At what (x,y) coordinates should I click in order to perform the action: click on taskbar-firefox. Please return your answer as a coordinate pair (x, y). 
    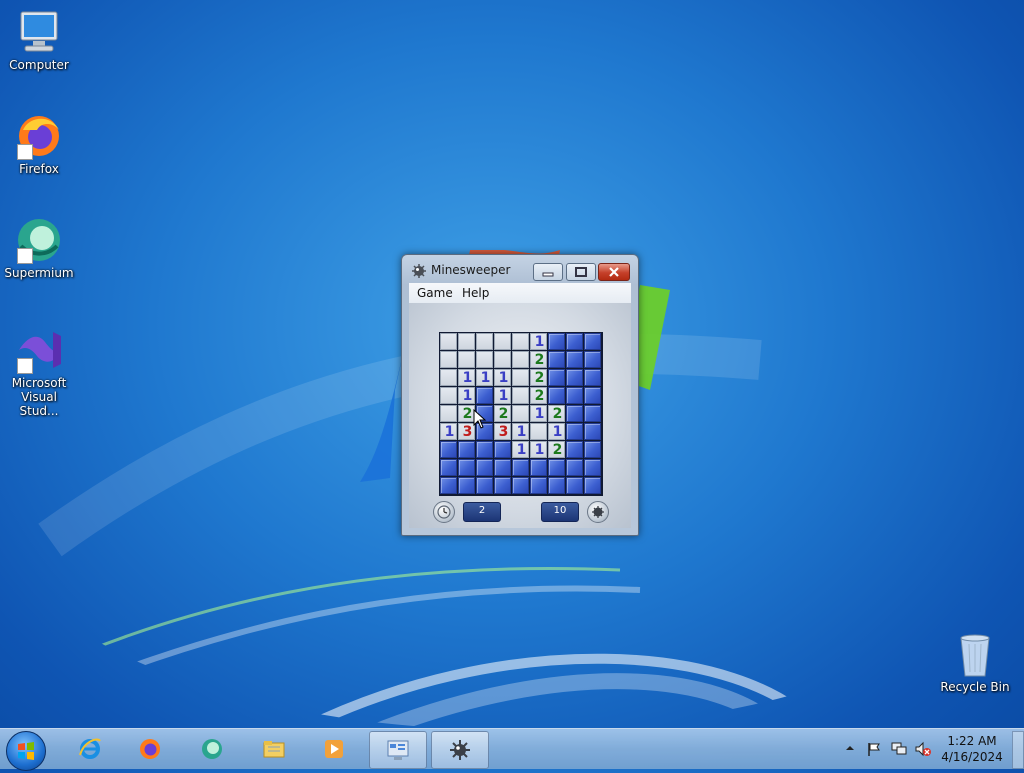
    Looking at the image, I should click on (150, 749).